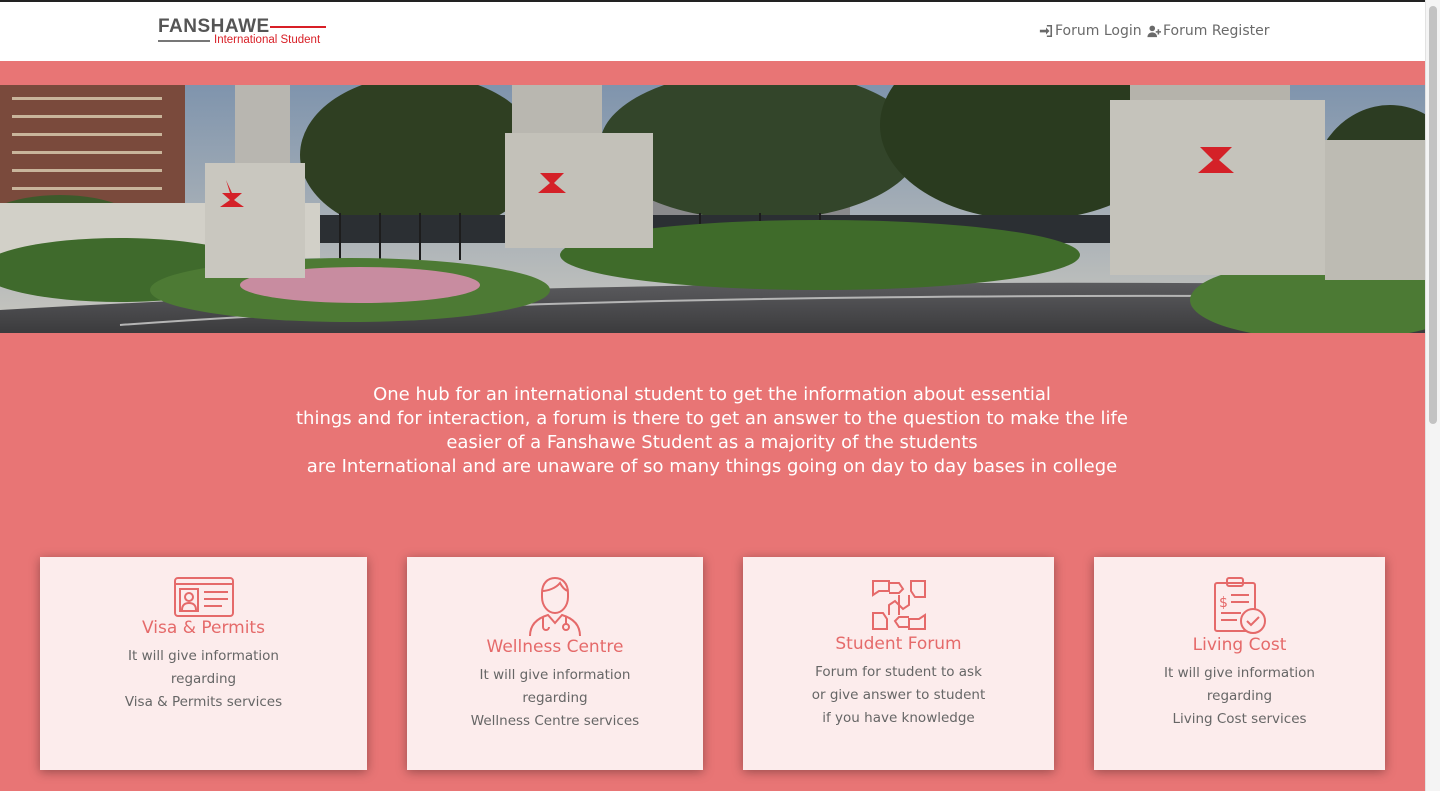  I want to click on forum-login-link: Forum Login, so click(1090, 31).